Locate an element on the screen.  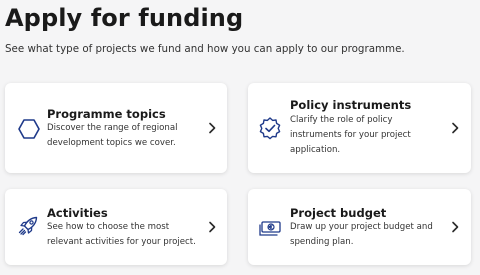
euro-money-icon is located at coordinates (270, 228).